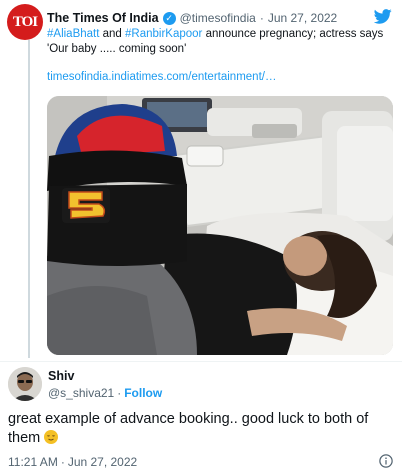 This screenshot has height=475, width=402. I want to click on relieved-face-emoji, so click(51, 437).